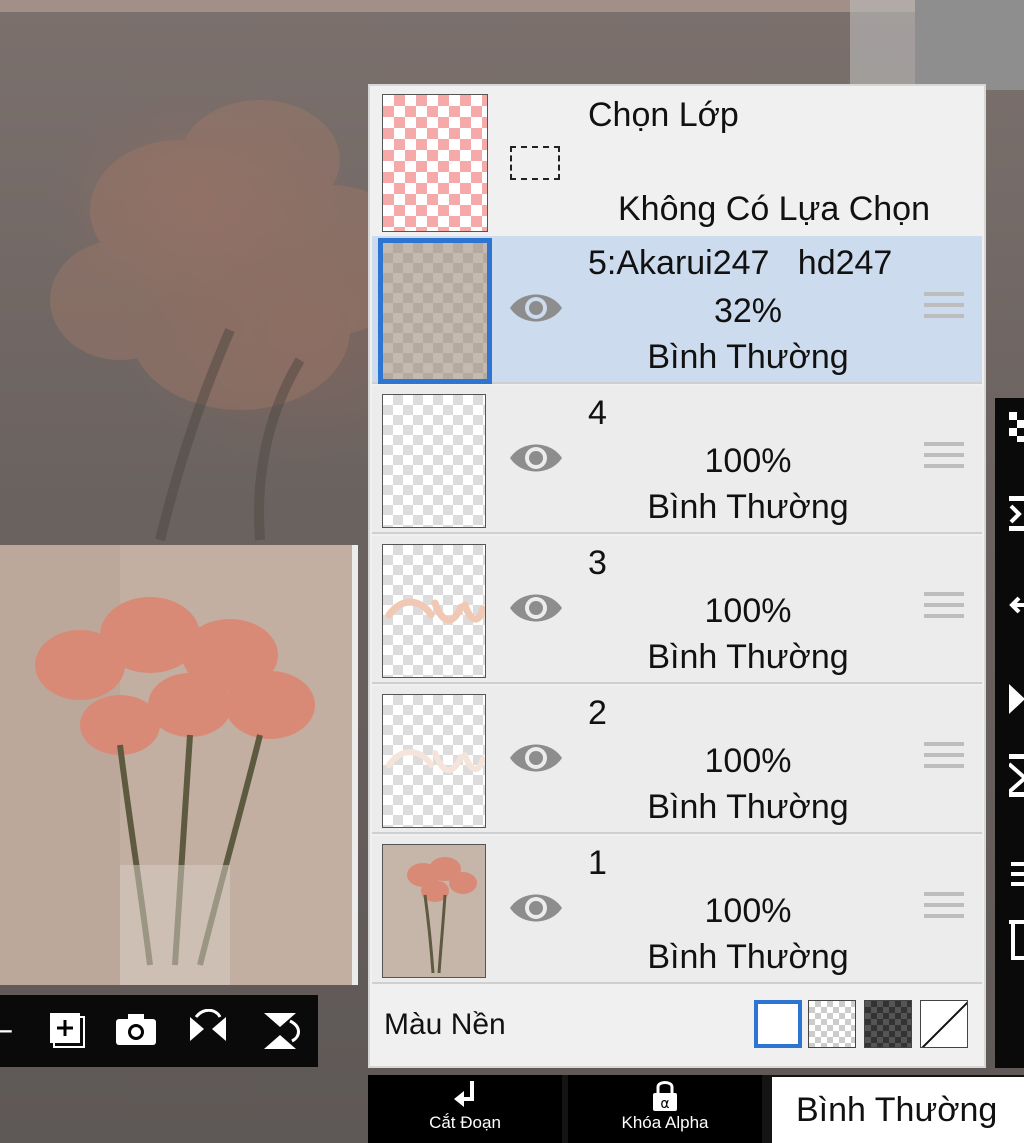  Describe the element at coordinates (1016, 427) in the screenshot. I see `checker-icon` at that location.